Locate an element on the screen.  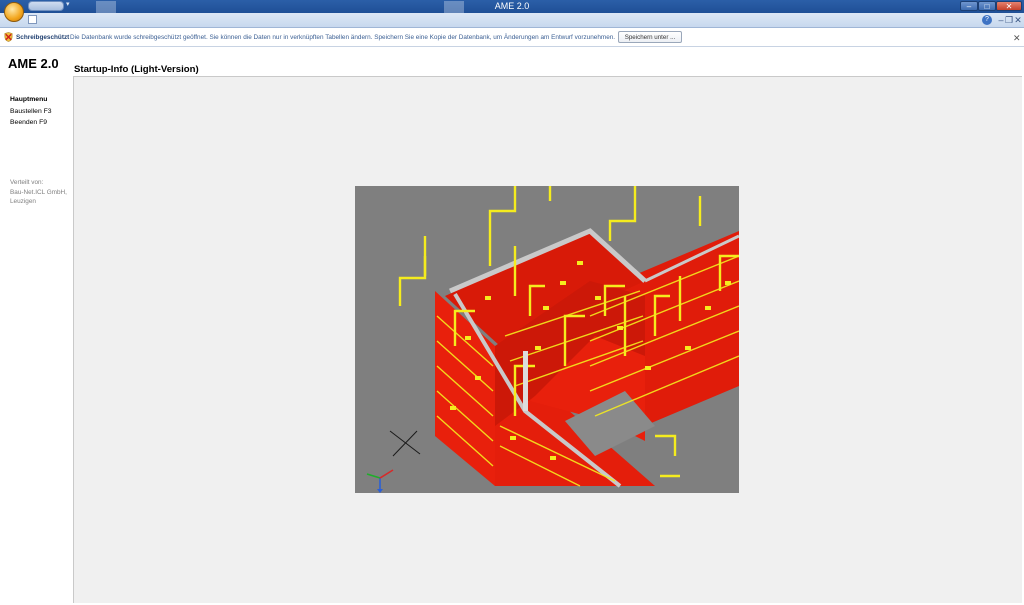
help-icon: ? is located at coordinates (987, 20).